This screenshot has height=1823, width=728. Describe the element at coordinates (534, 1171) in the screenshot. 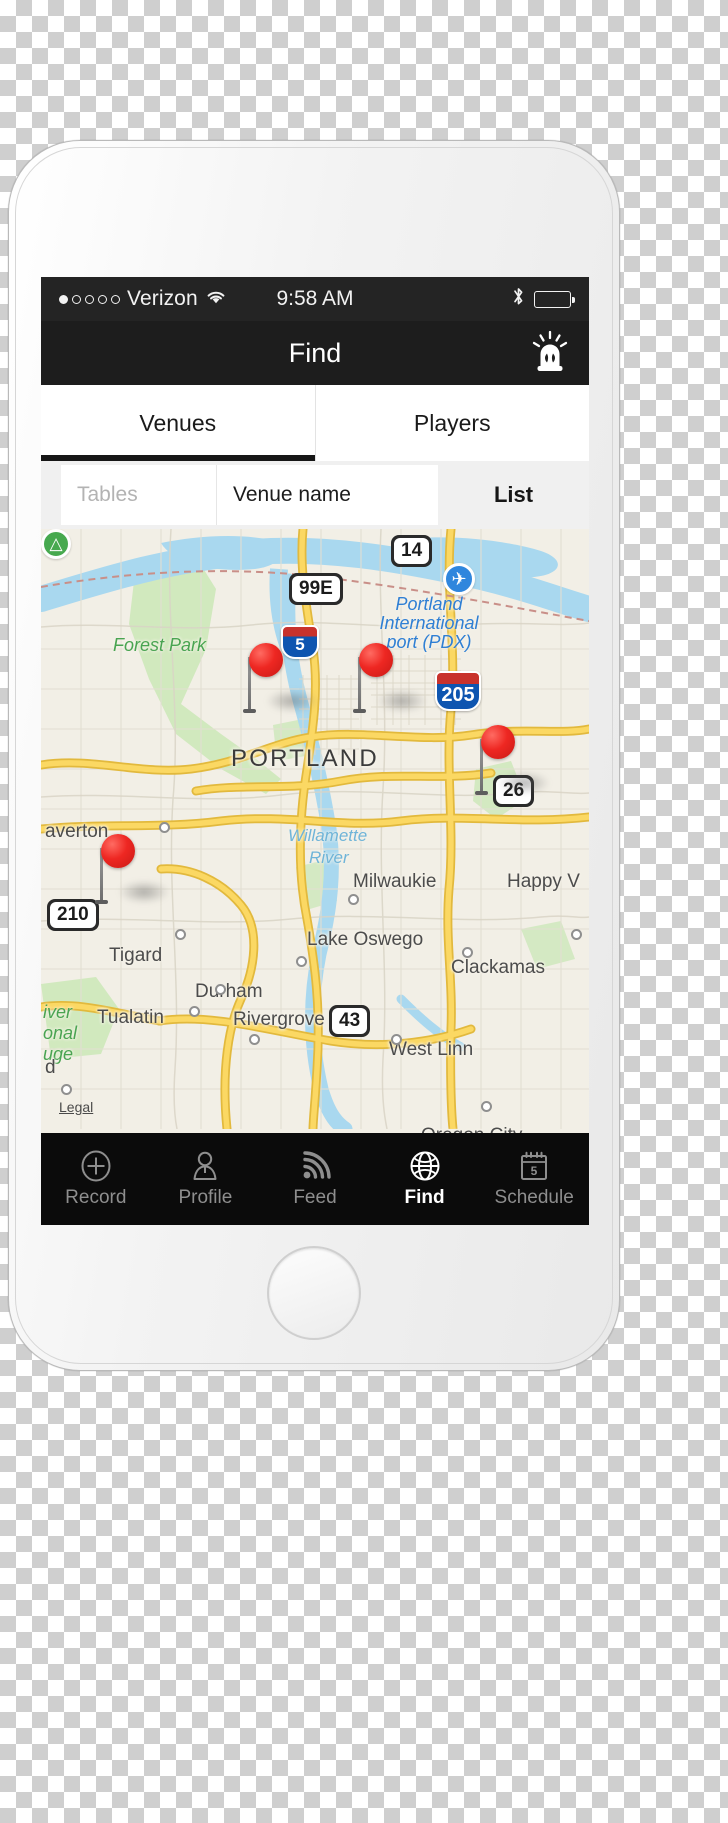

I see `svg-text: 5` at that location.